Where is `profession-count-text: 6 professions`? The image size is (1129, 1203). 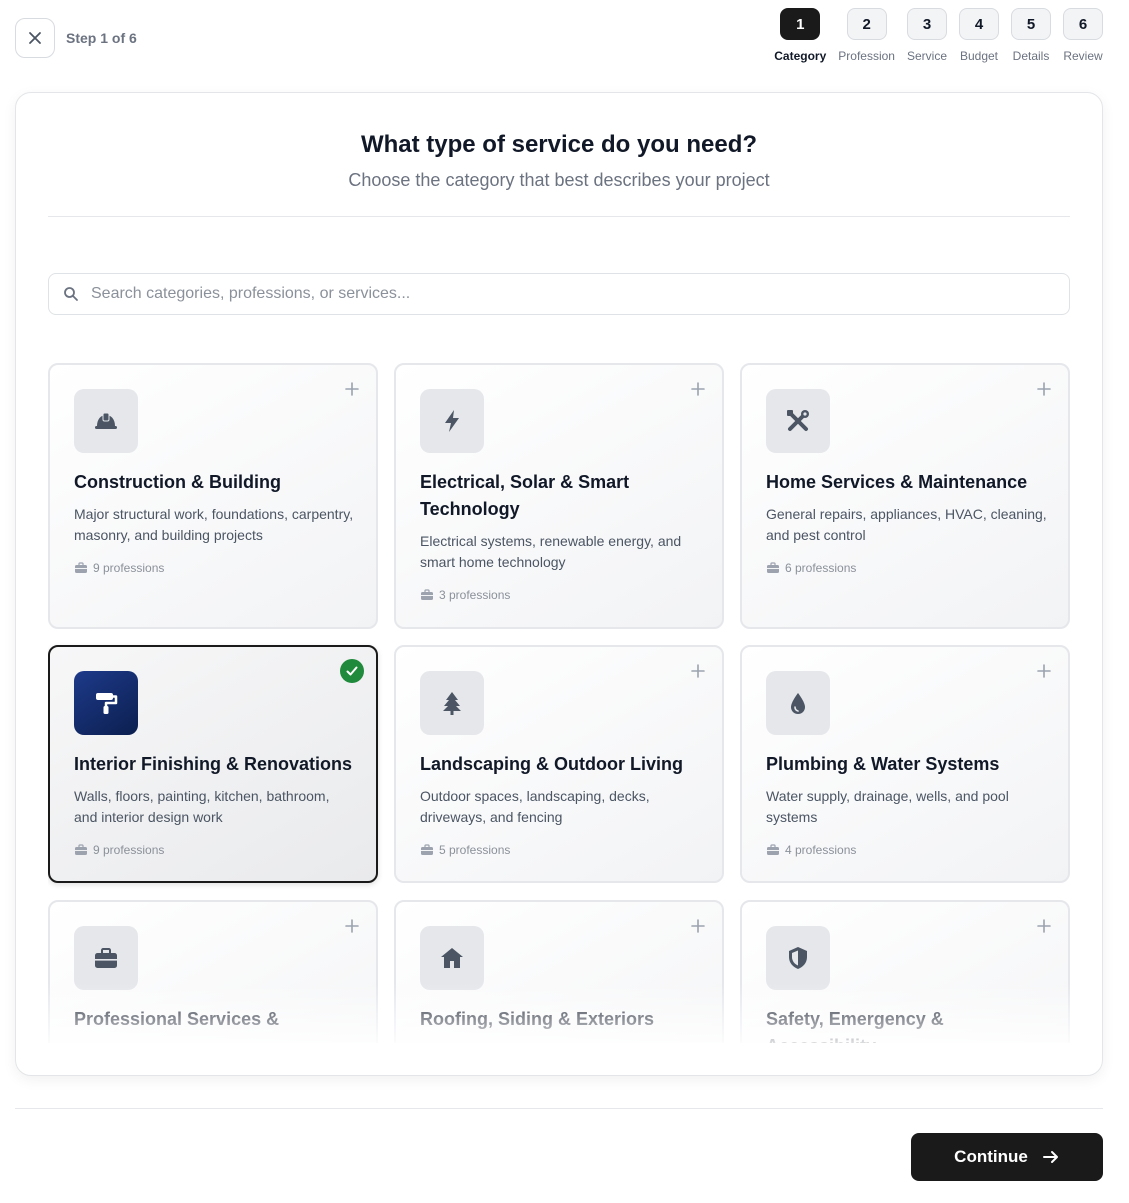
profession-count-text: 6 professions is located at coordinates (821, 568).